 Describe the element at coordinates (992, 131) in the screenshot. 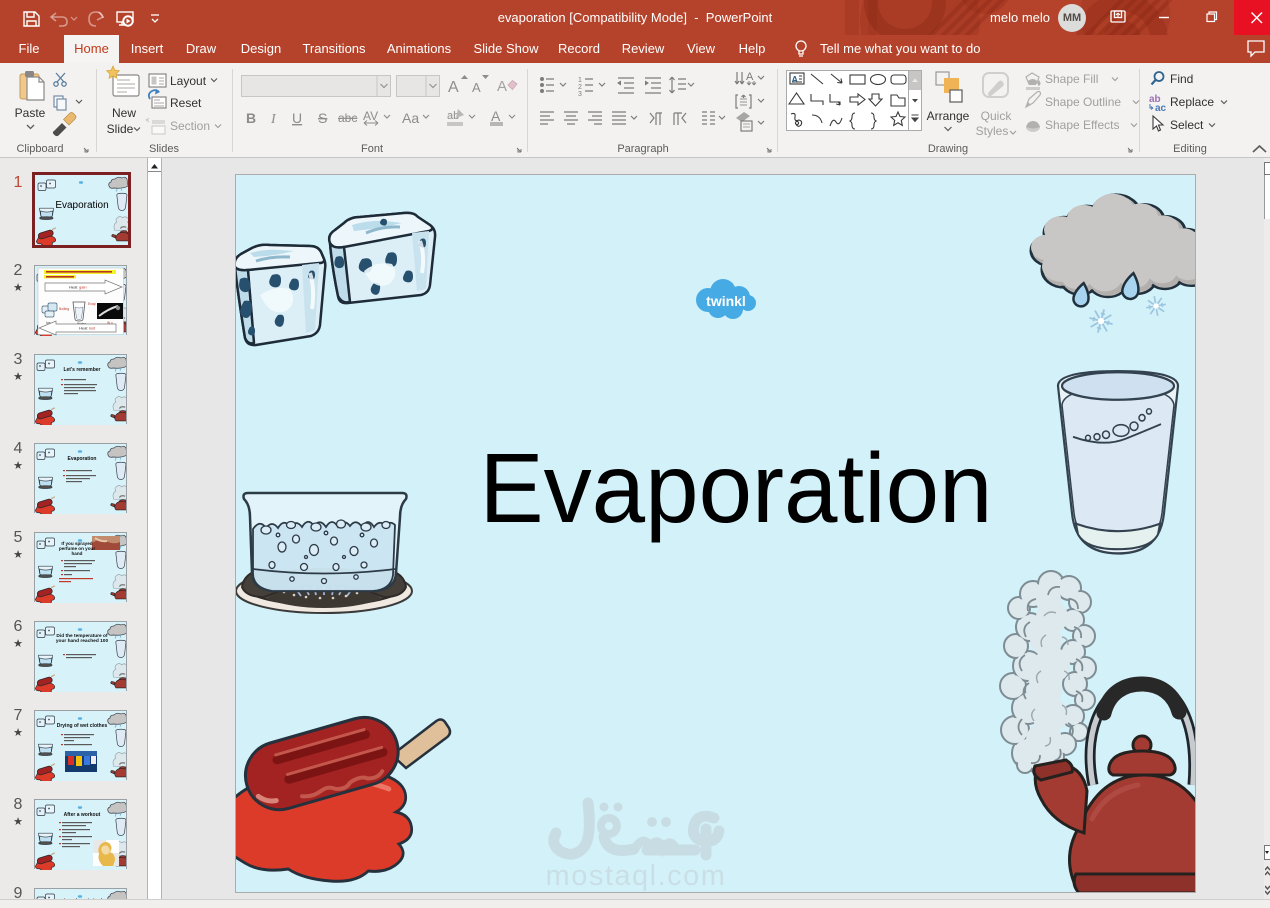

I see `svg-text: Styles` at that location.